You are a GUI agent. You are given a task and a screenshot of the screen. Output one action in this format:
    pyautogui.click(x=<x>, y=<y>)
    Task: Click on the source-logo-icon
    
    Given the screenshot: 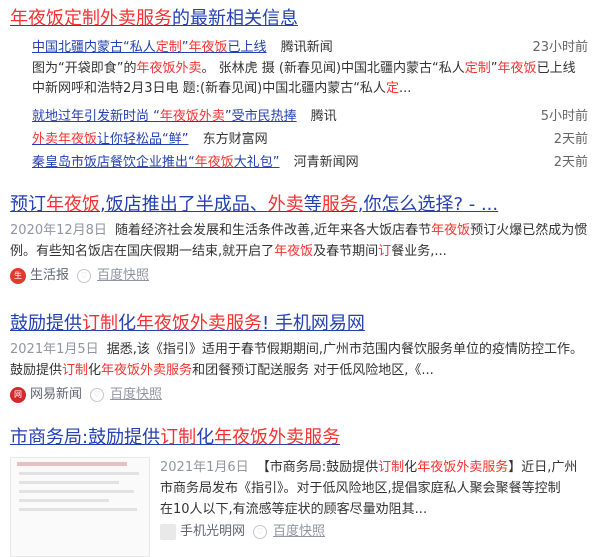 What is the action you would take?
    pyautogui.click(x=168, y=532)
    